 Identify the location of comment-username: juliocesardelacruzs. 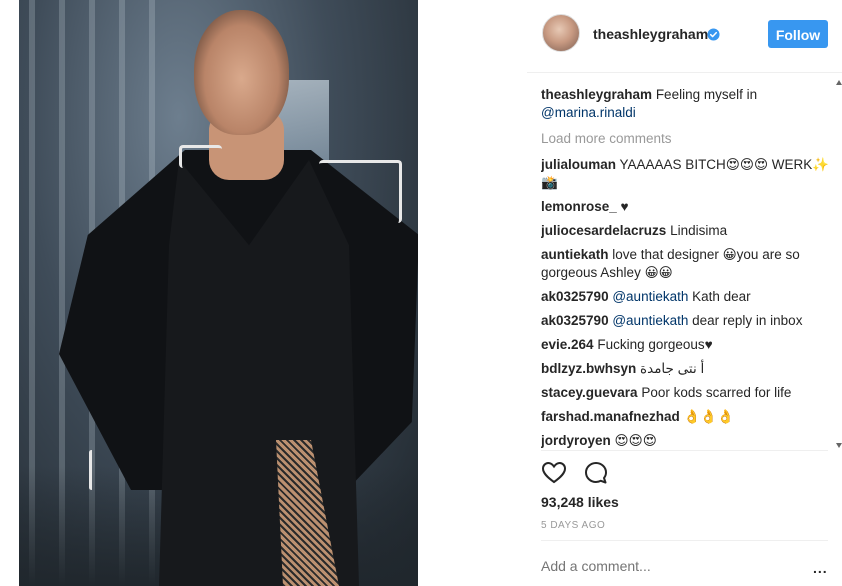
(603, 230).